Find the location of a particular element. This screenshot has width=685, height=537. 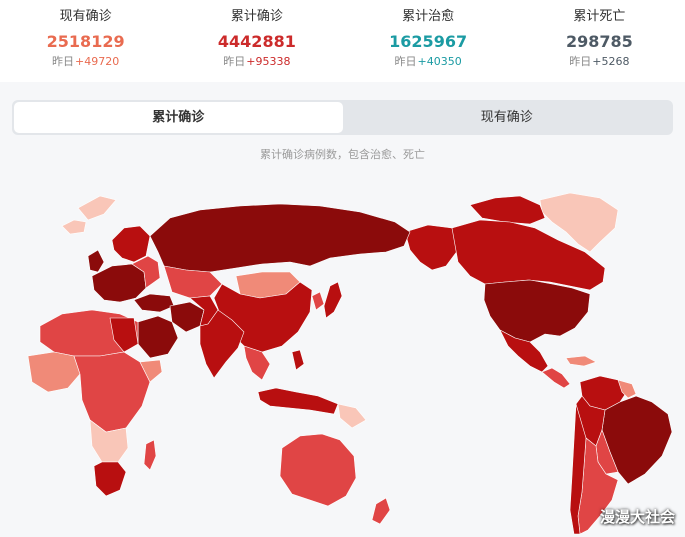

stat-value: 1625967 is located at coordinates (428, 41).